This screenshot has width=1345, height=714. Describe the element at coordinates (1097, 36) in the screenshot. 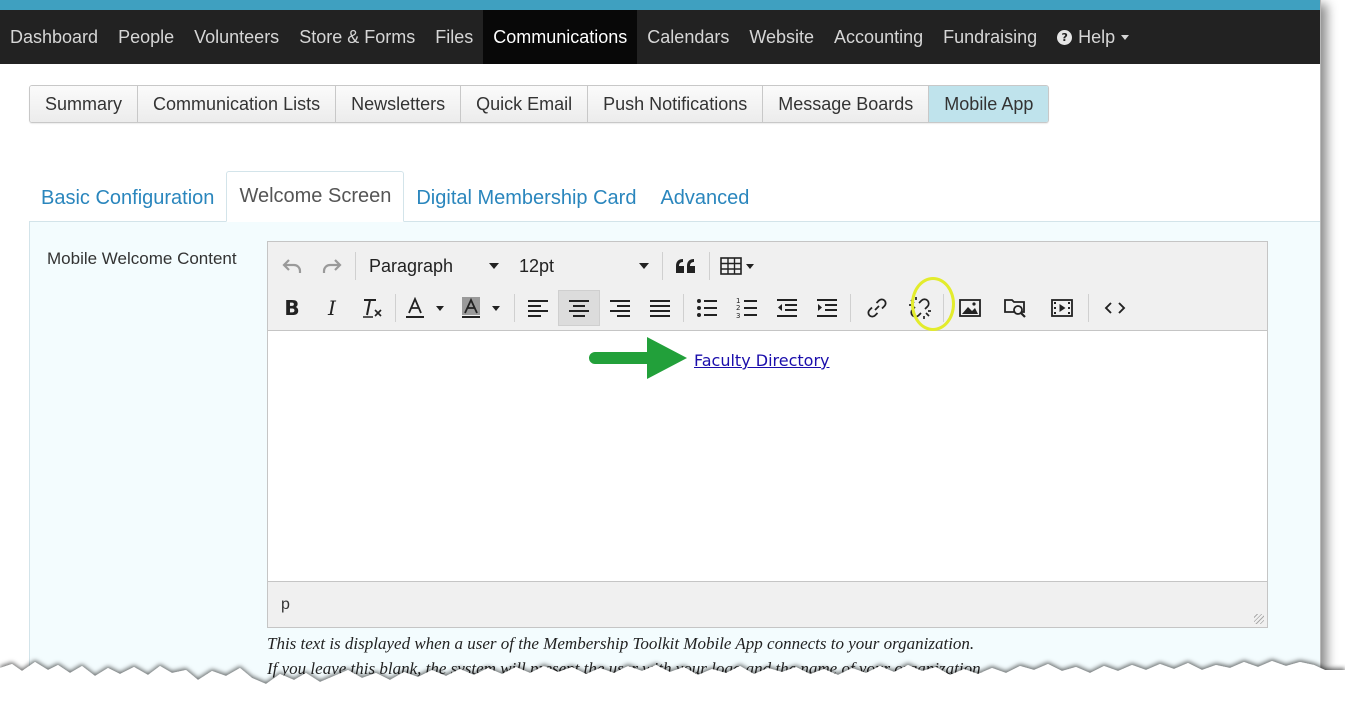

I see `nav-help-label: Help` at that location.